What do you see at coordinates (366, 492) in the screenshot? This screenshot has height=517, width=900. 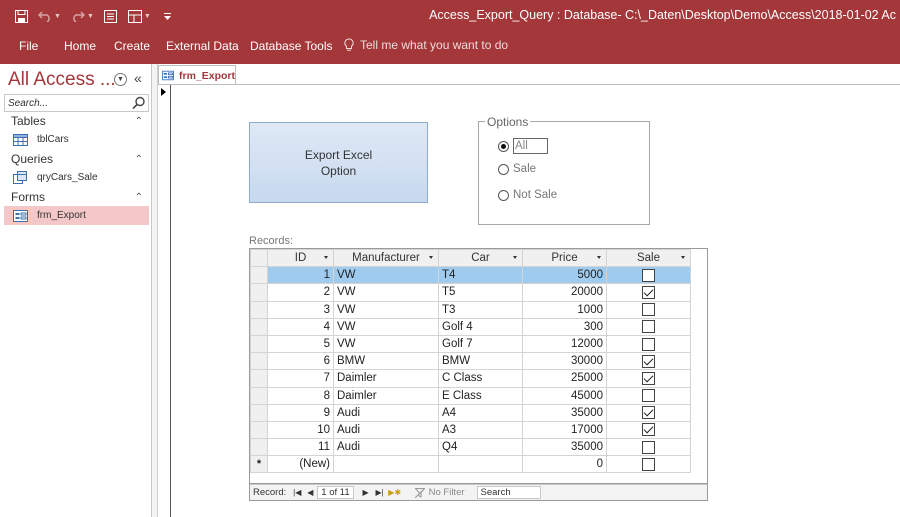 I see `next-record-icon: ▶` at bounding box center [366, 492].